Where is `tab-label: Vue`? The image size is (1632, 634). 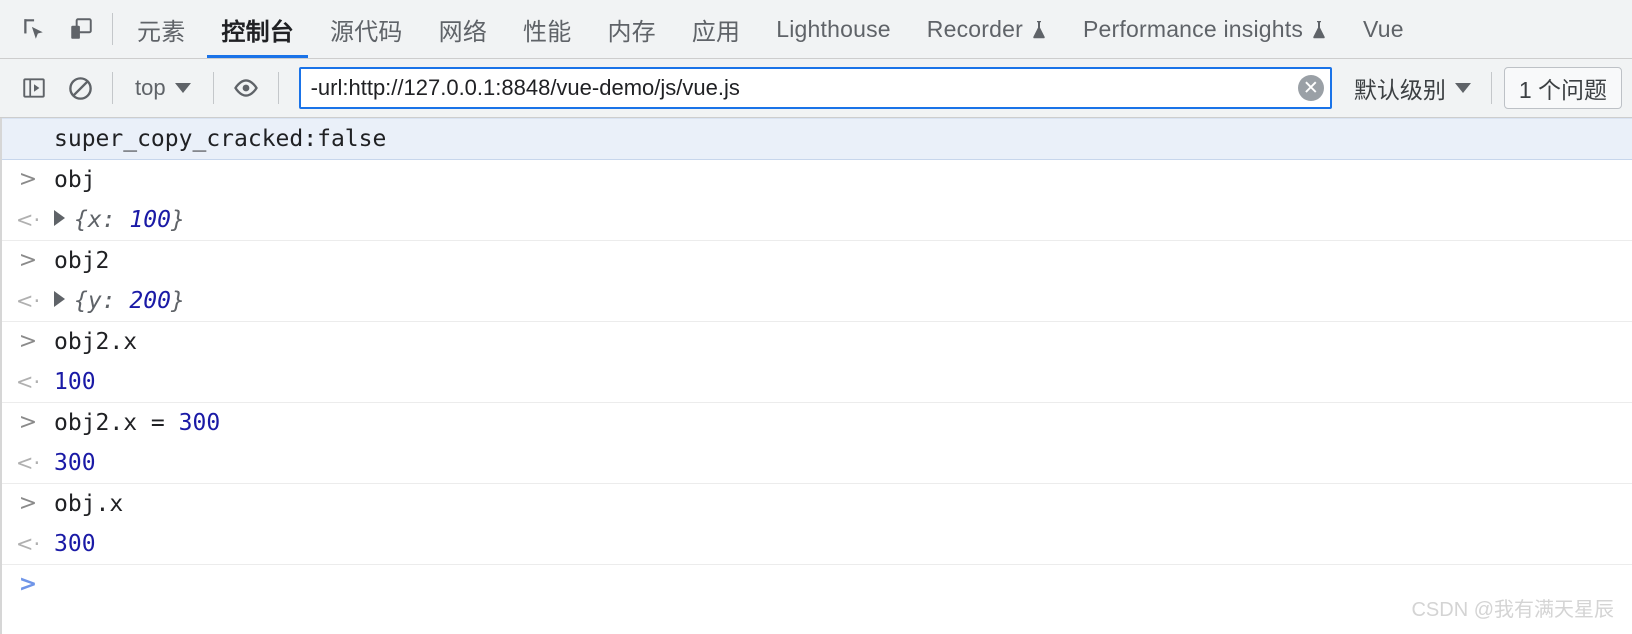 tab-label: Vue is located at coordinates (1383, 28).